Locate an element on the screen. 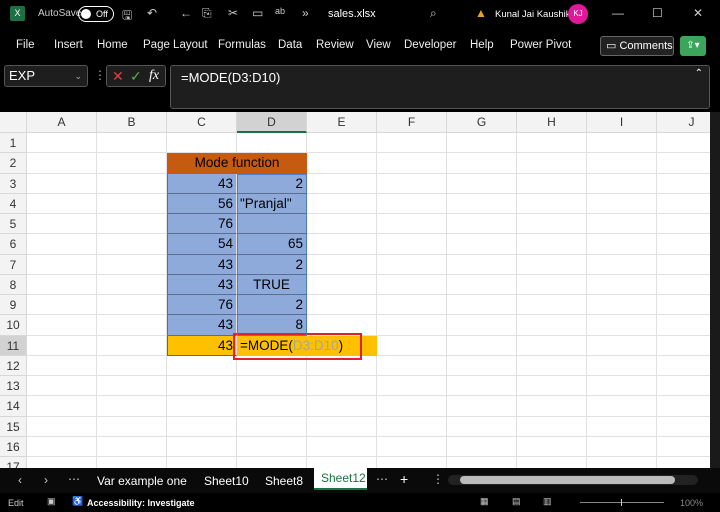 The height and width of the screenshot is (512, 720). row-header-3: 3 is located at coordinates (13, 183).